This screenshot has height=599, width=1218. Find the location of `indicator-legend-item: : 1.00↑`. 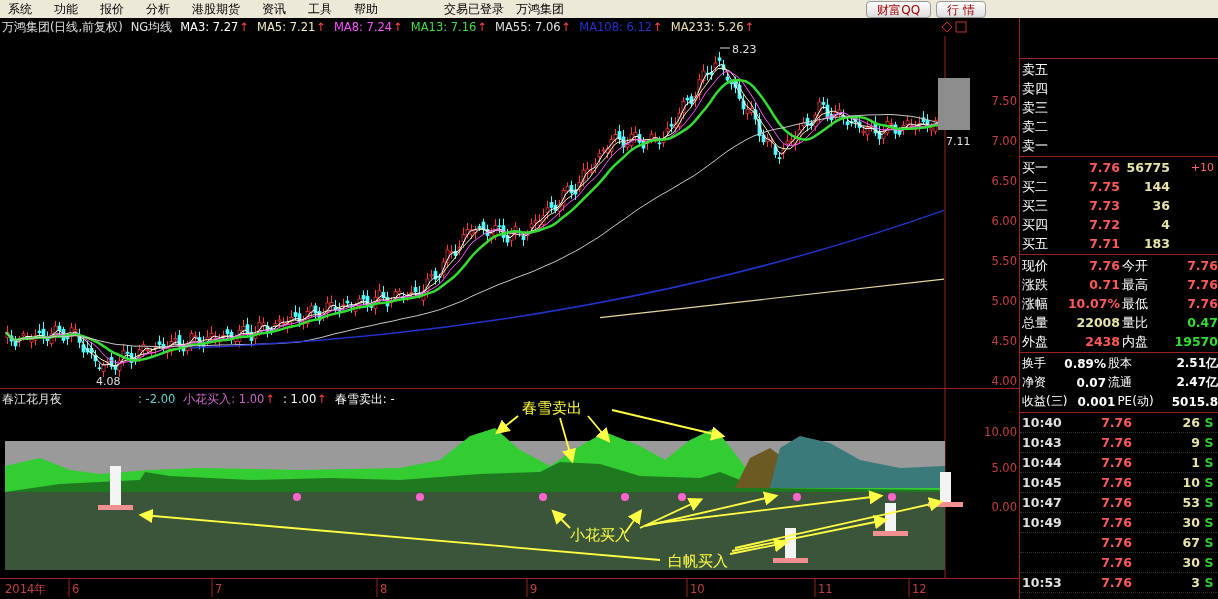

indicator-legend-item: : 1.00↑ is located at coordinates (305, 399).